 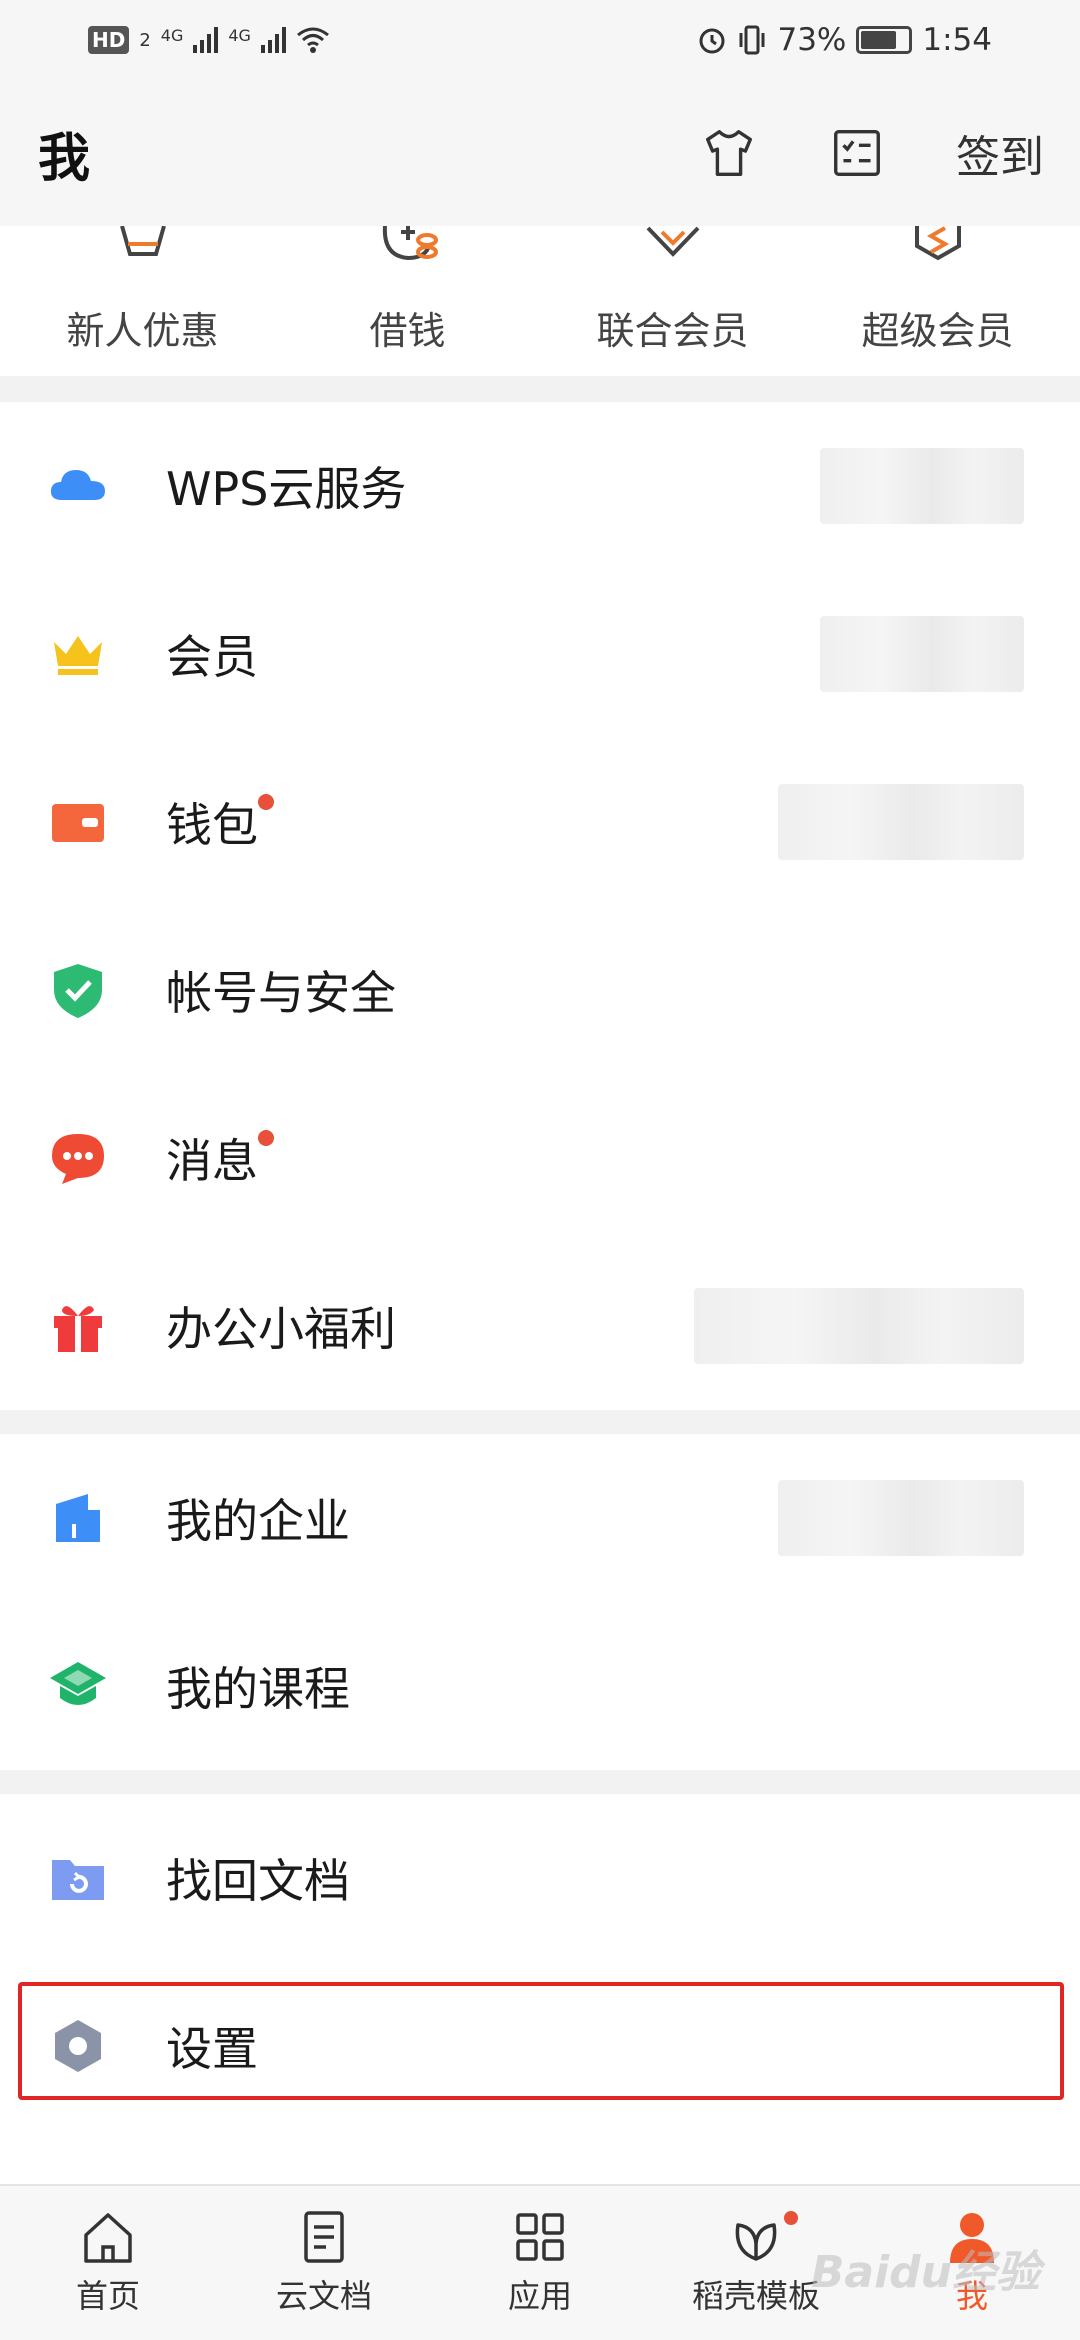 What do you see at coordinates (108, 2238) in the screenshot?
I see `home-icon` at bounding box center [108, 2238].